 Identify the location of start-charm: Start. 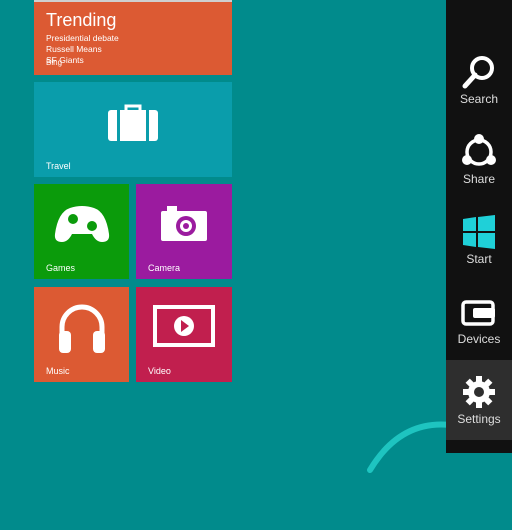
(479, 240).